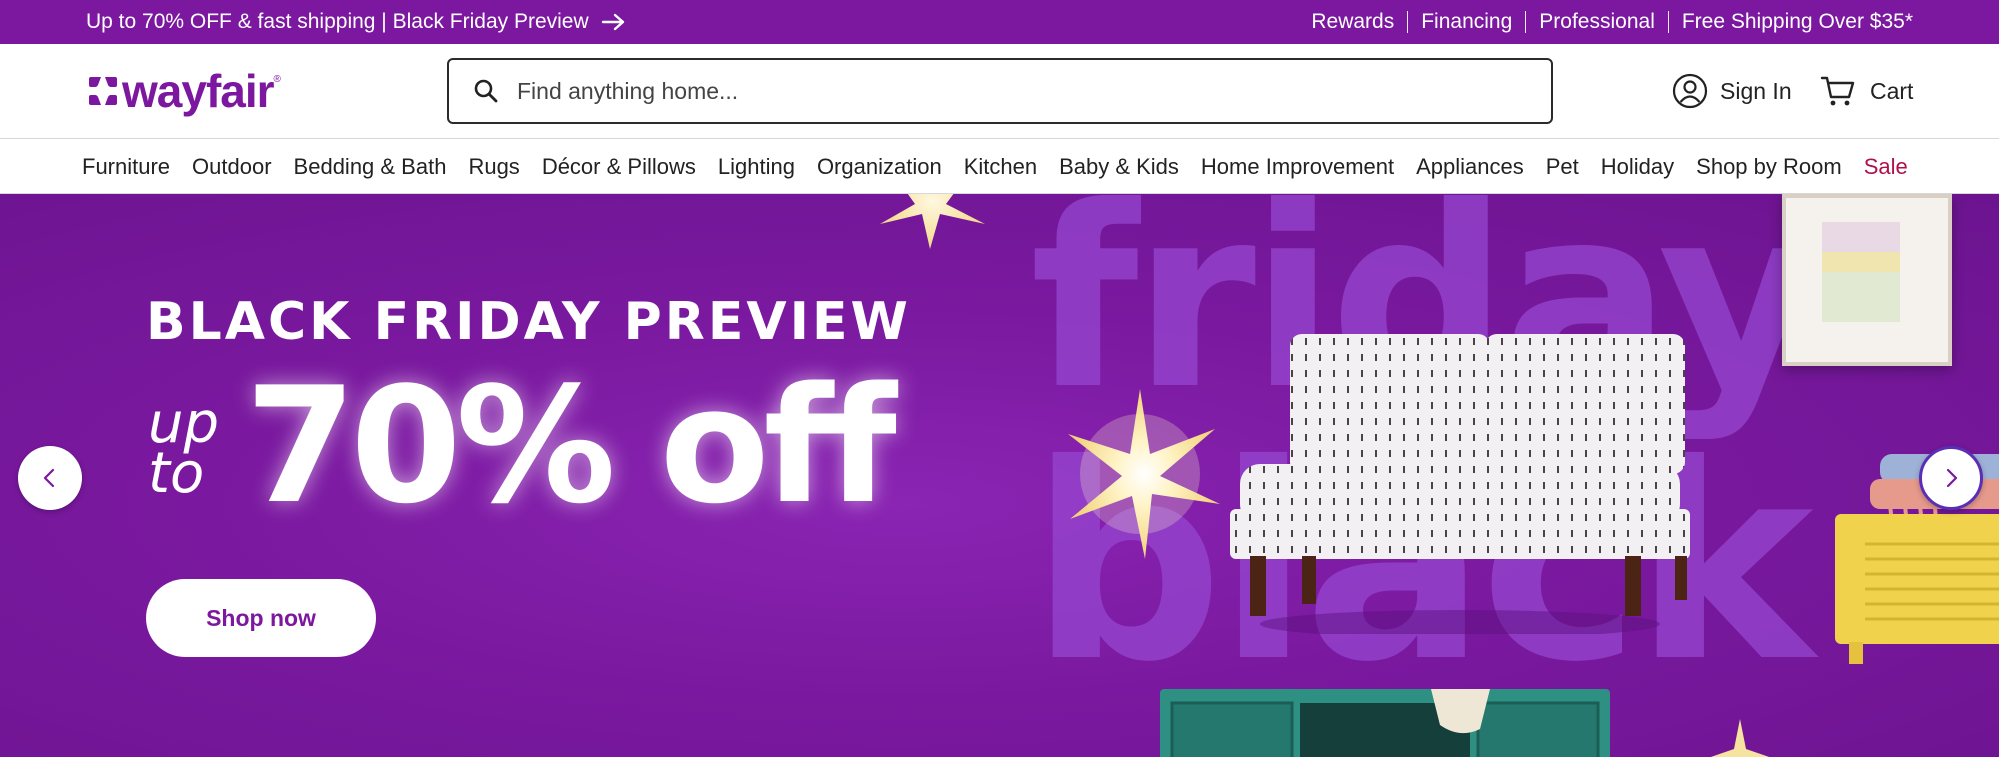  What do you see at coordinates (198, 91) in the screenshot?
I see `logo-wordmark: wayfair` at bounding box center [198, 91].